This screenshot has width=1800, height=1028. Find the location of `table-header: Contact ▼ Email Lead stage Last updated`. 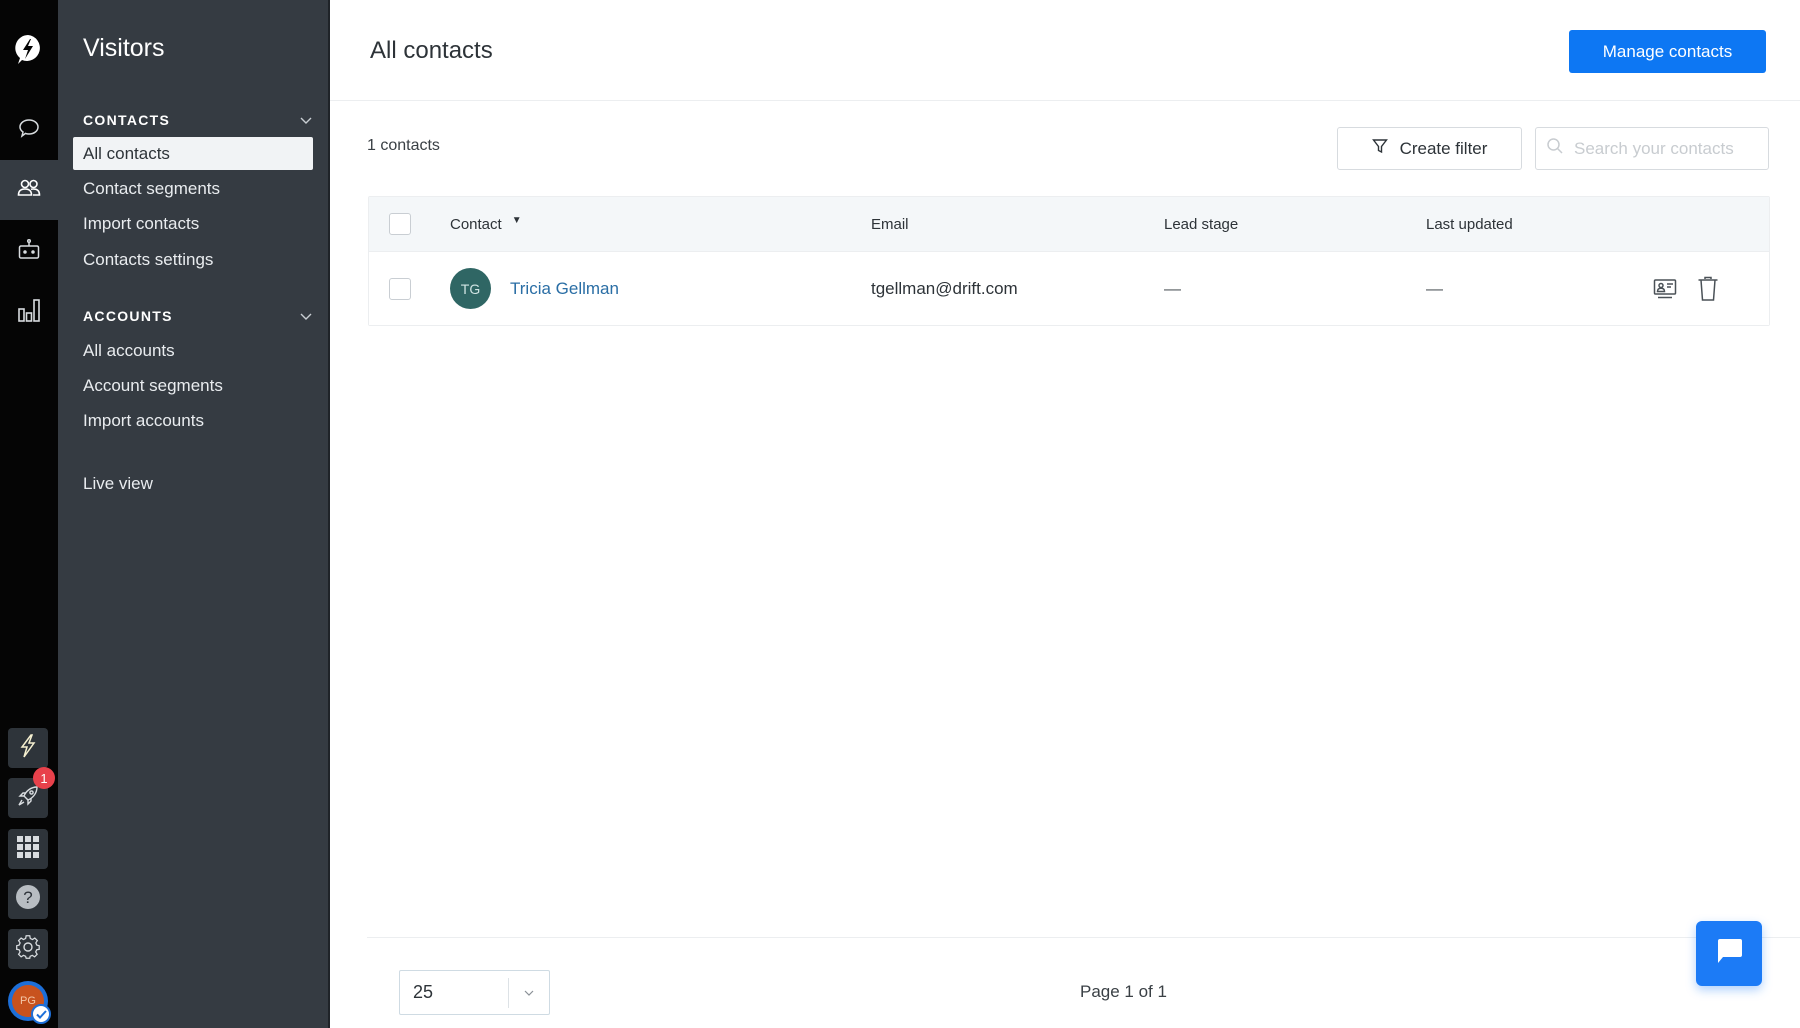

table-header: Contact ▼ Email Lead stage Last updated is located at coordinates (1069, 224).